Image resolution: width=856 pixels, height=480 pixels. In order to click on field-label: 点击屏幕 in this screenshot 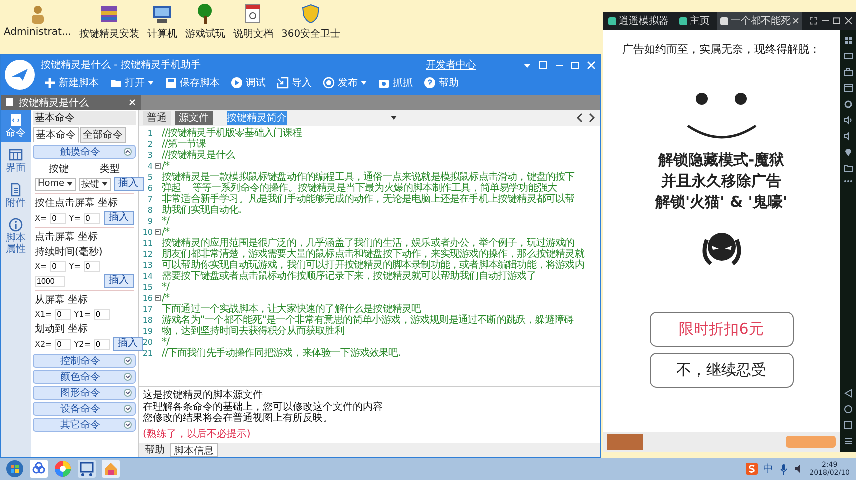, I will do `click(55, 237)`.